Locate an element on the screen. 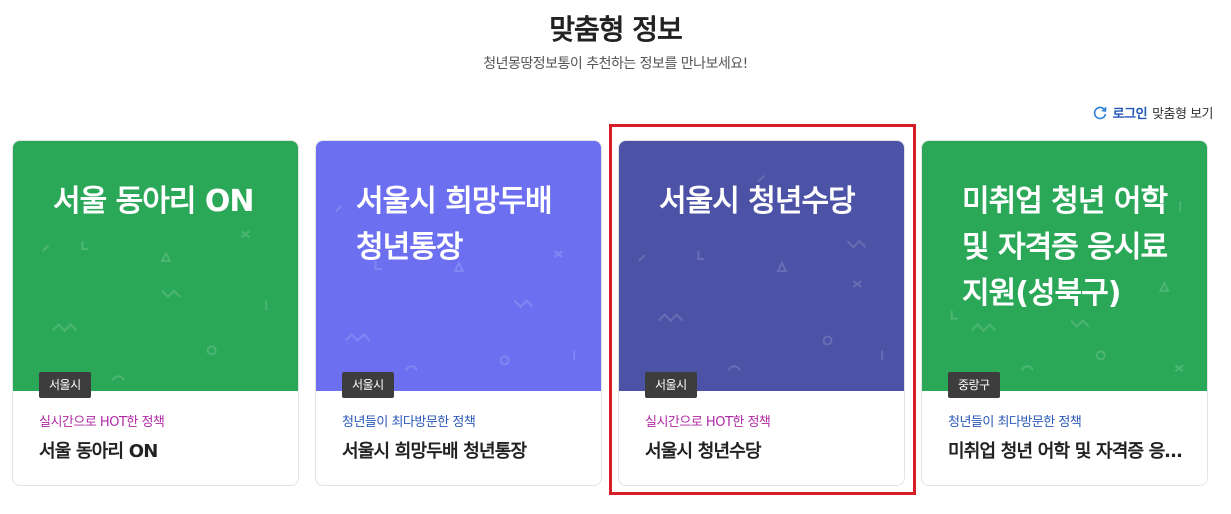 This screenshot has height=514, width=1231. card-banner: 미취업 청년 어학 및 자격증 응시료 지원(성북구) is located at coordinates (1064, 266).